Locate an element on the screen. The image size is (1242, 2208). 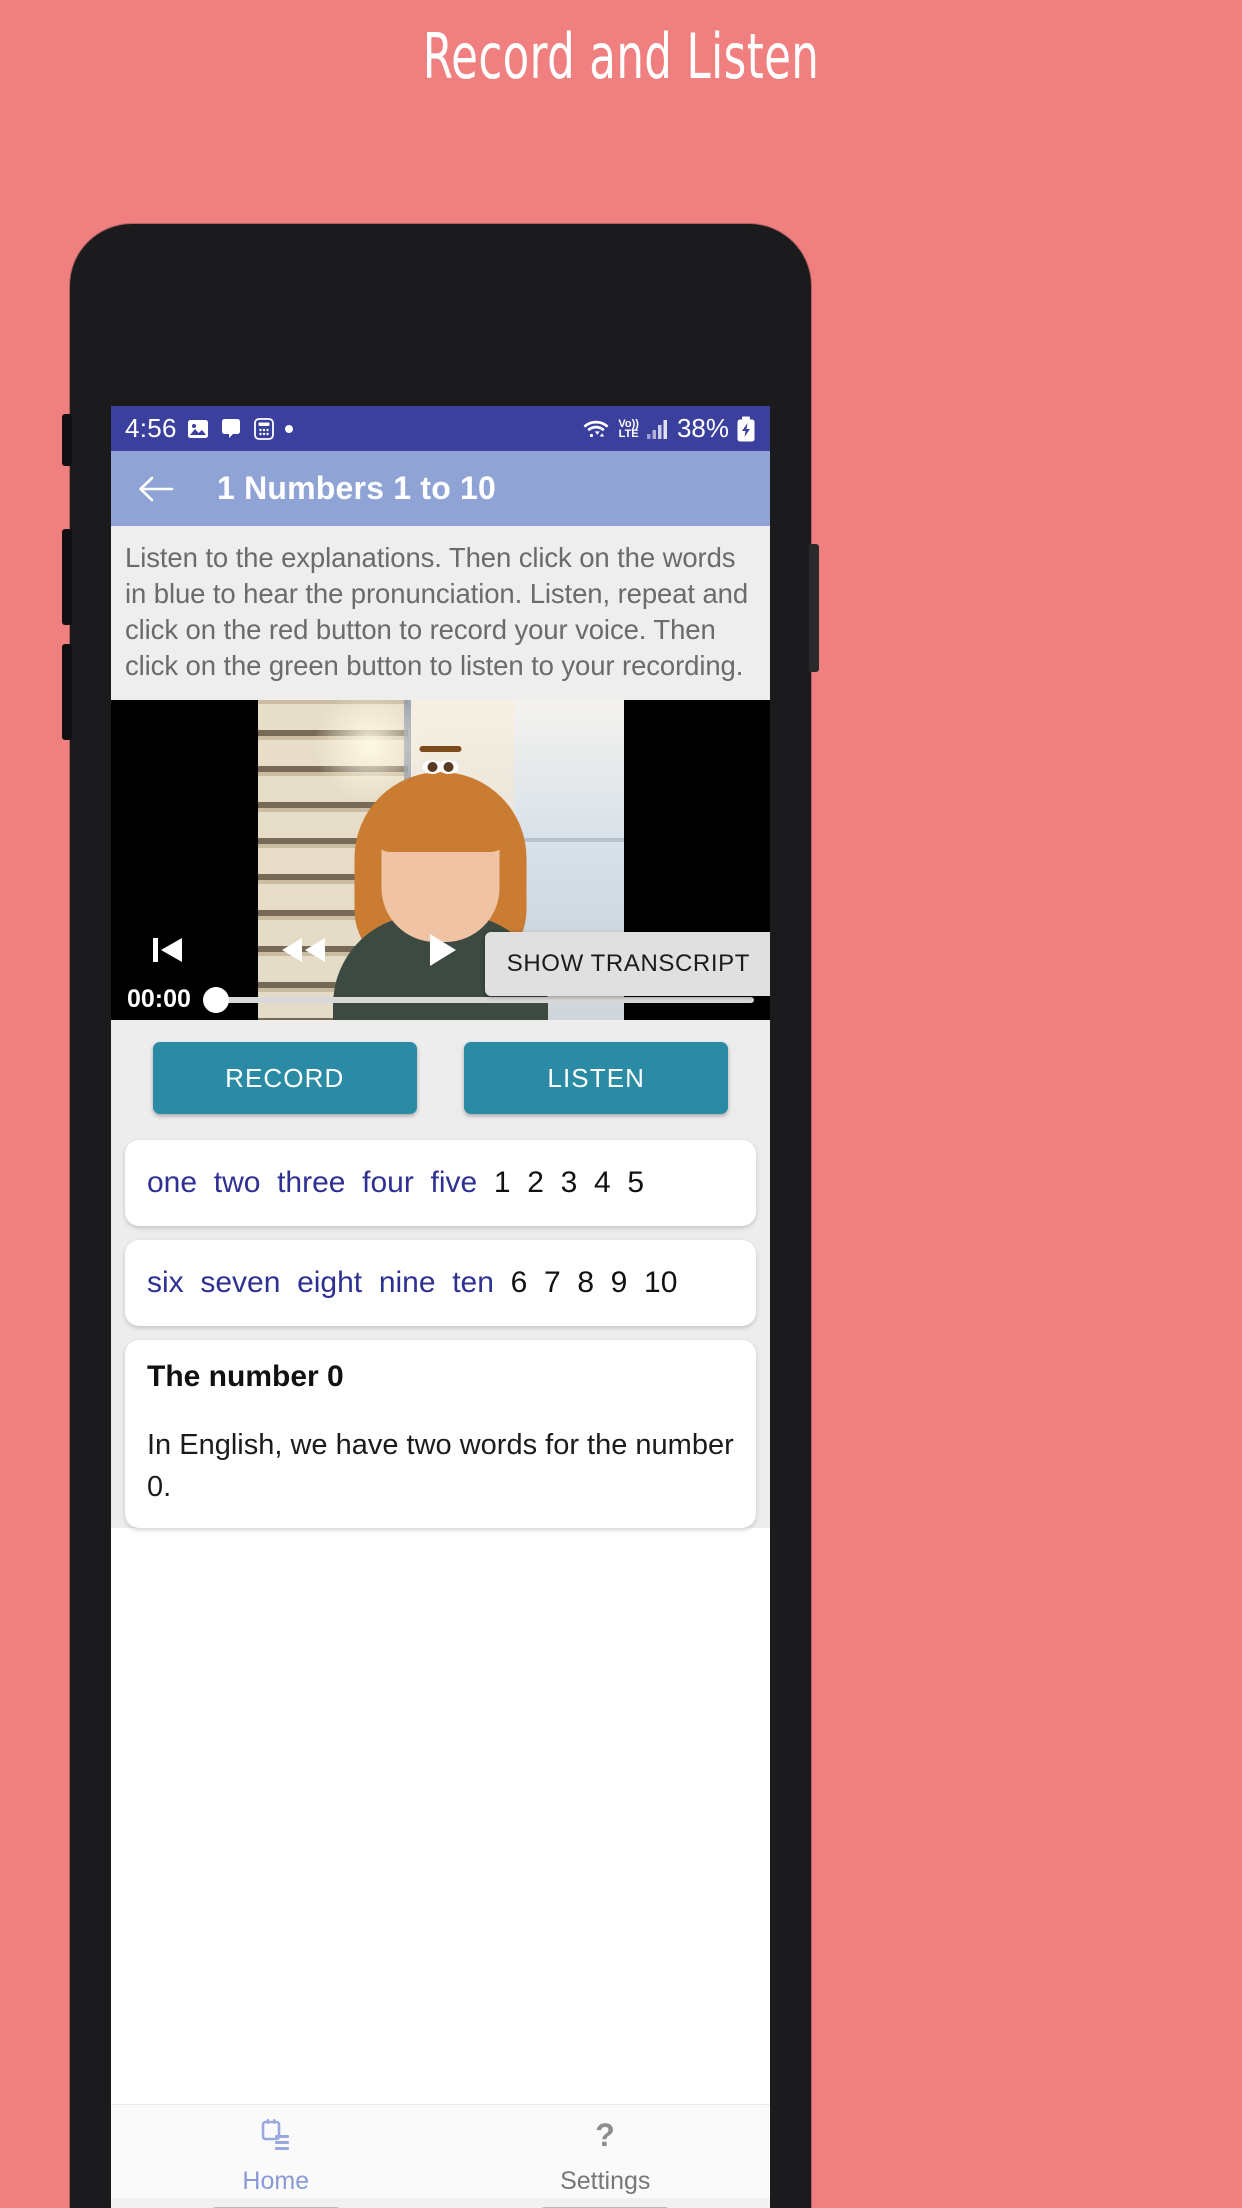
word-chip: seven is located at coordinates (240, 1282).